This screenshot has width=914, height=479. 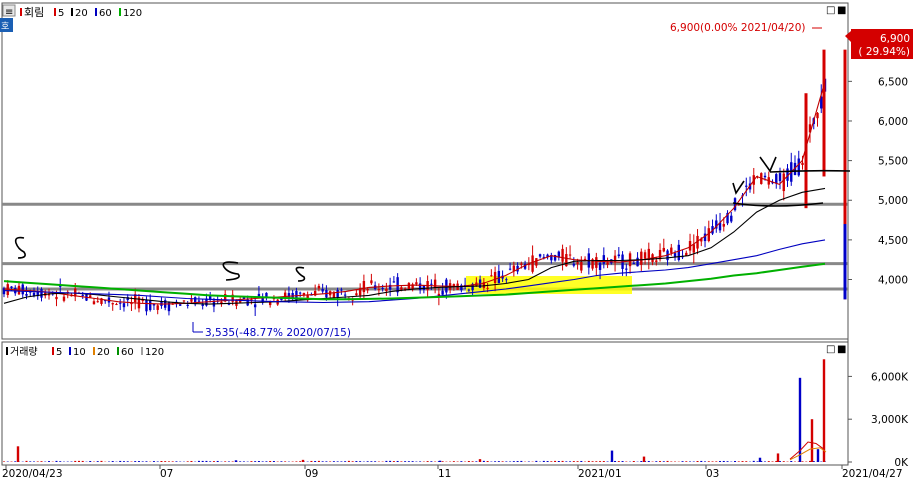 I want to click on price-window-icon: □, so click(x=830, y=10).